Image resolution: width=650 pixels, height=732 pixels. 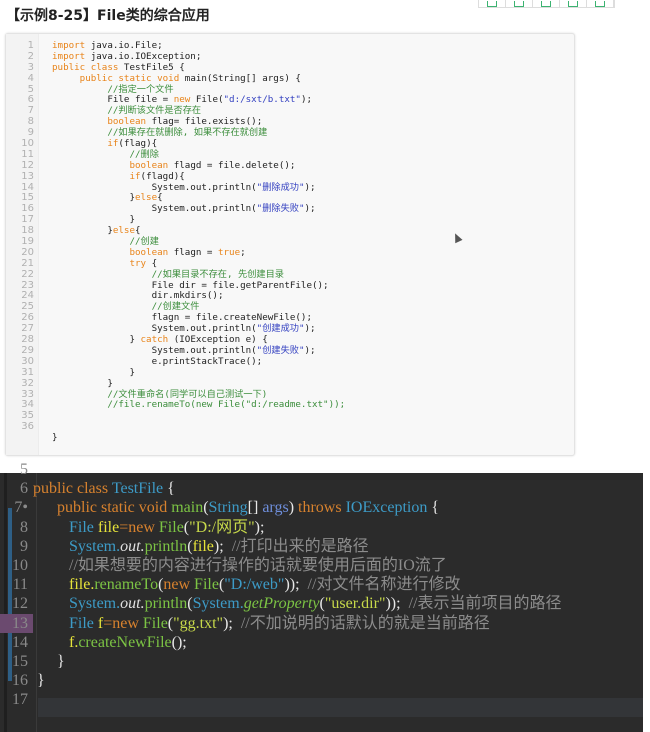 What do you see at coordinates (175, 438) in the screenshot?
I see `code-line: }` at bounding box center [175, 438].